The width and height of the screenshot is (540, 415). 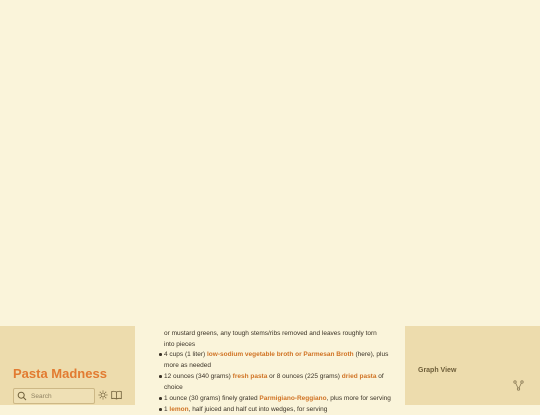 I want to click on item-text: 12 ounces (340 grams), so click(x=198, y=376).